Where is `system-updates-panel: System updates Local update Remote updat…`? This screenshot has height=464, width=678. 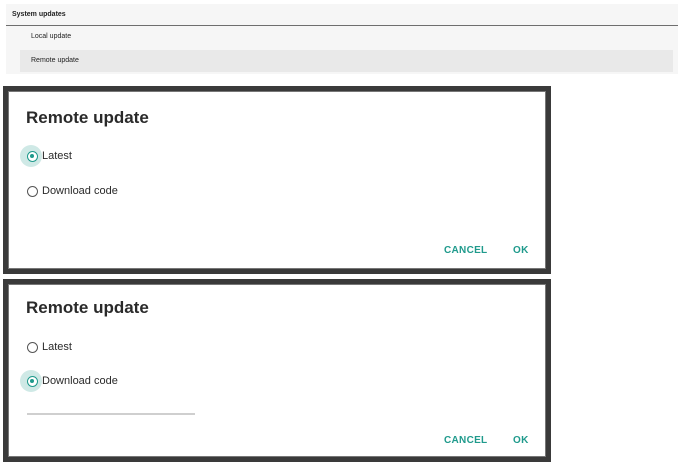
system-updates-panel: System updates Local update Remote updat… is located at coordinates (342, 39).